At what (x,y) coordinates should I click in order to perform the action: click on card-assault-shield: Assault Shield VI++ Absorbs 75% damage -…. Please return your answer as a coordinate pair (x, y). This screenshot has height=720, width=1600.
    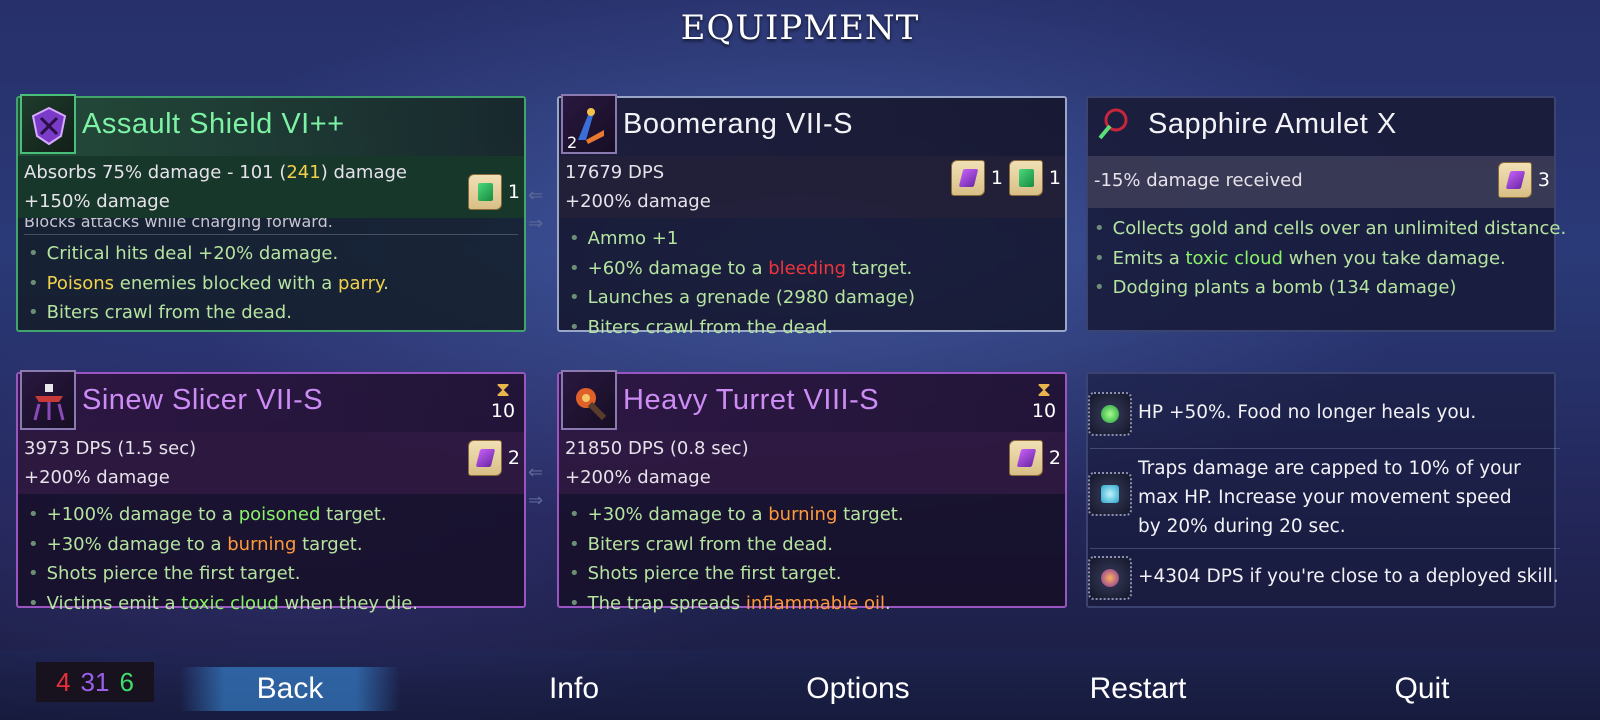
    Looking at the image, I should click on (271, 213).